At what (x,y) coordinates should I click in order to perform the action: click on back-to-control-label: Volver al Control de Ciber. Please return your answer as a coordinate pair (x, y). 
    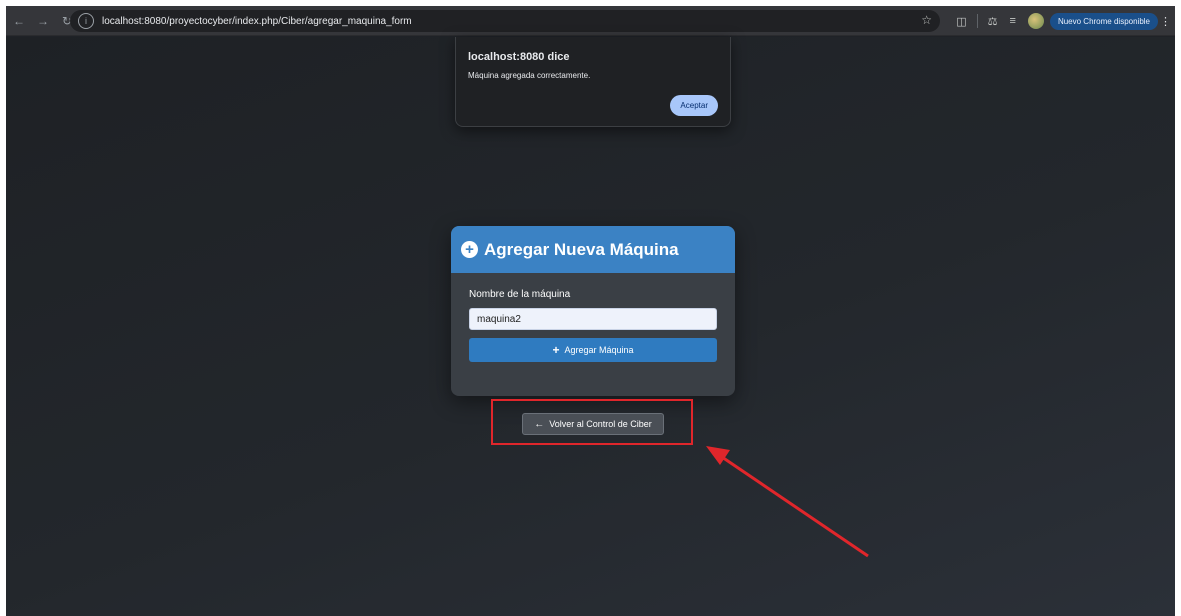
    Looking at the image, I should click on (600, 424).